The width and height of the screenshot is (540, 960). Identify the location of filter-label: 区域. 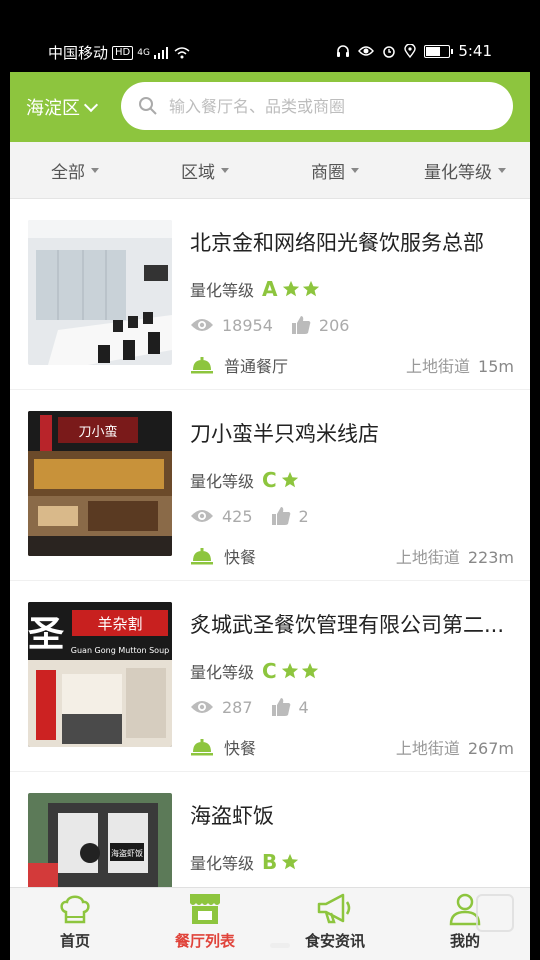
(198, 172).